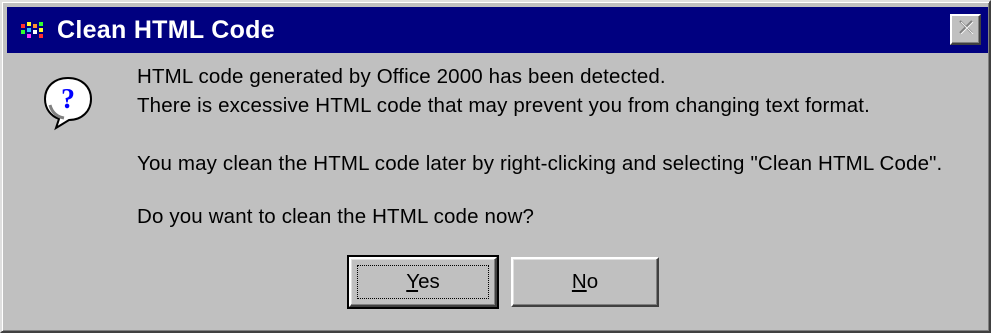 The width and height of the screenshot is (991, 333). I want to click on title-bar: Clean HTML Code, so click(497, 30).